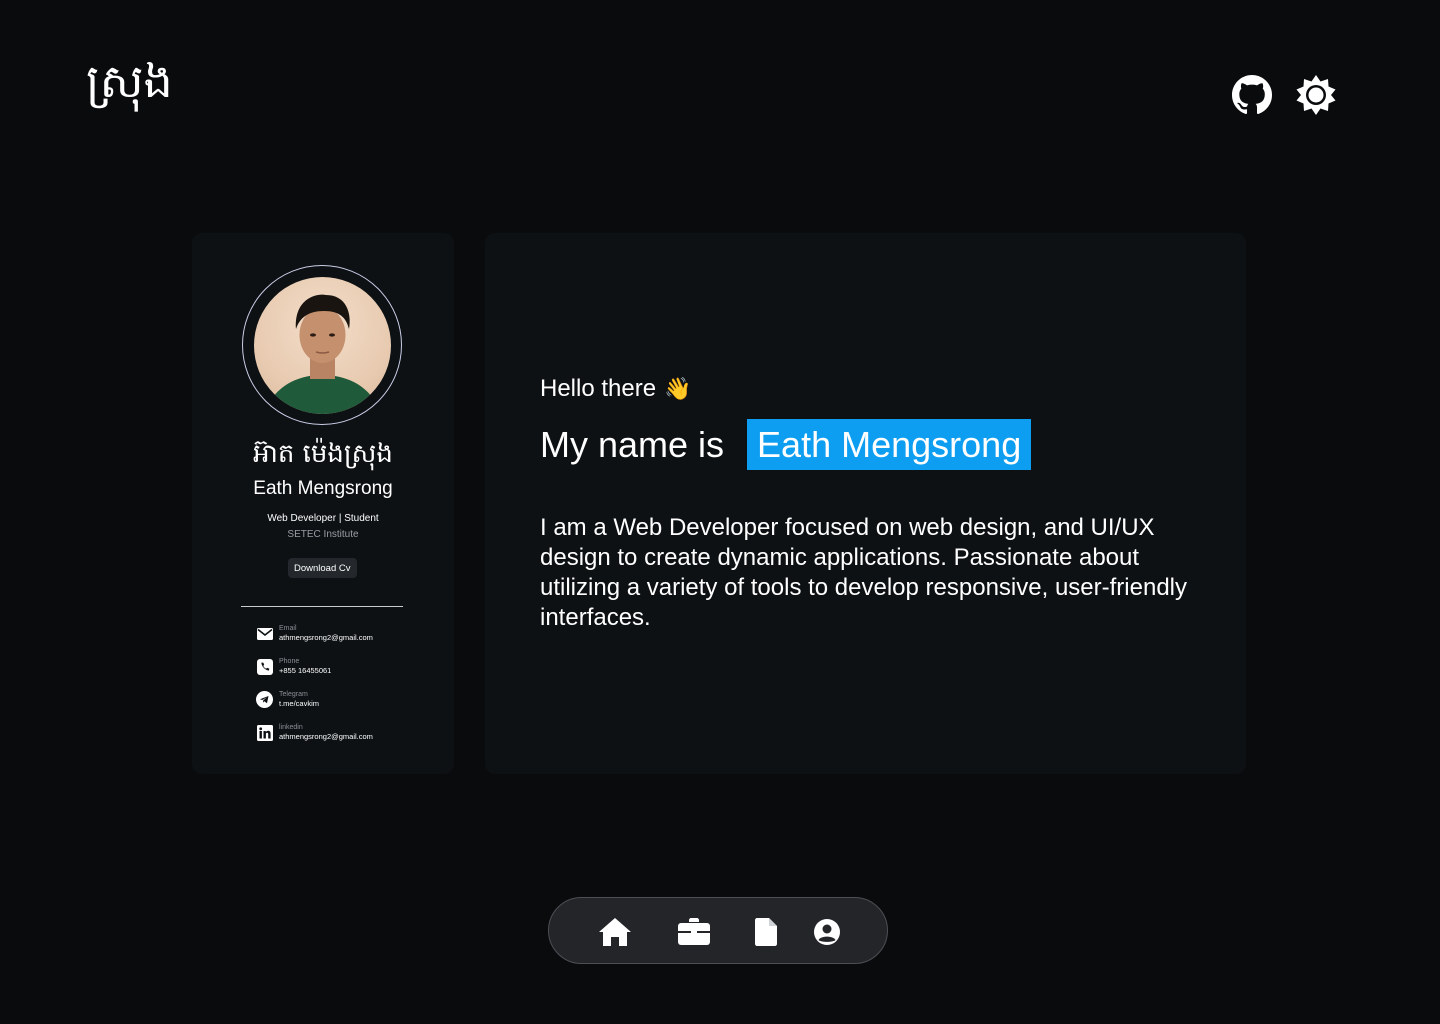 Image resolution: width=1440 pixels, height=1024 pixels. What do you see at coordinates (322, 568) in the screenshot?
I see `download-cv-button: Download Cv` at bounding box center [322, 568].